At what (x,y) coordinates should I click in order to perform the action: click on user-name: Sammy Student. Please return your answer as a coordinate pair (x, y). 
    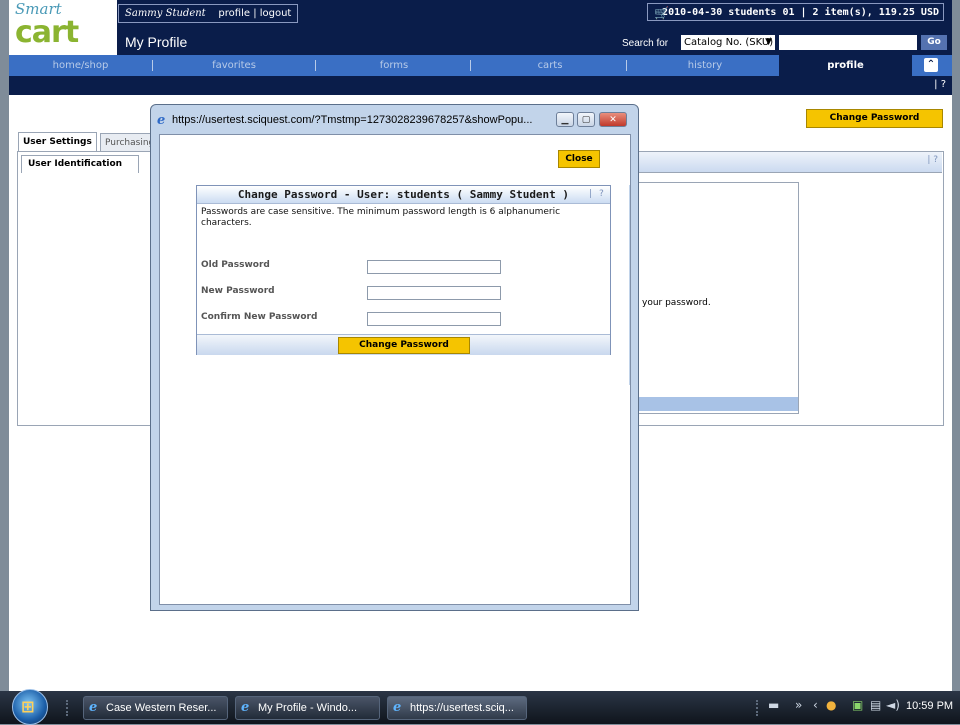
    Looking at the image, I should click on (165, 13).